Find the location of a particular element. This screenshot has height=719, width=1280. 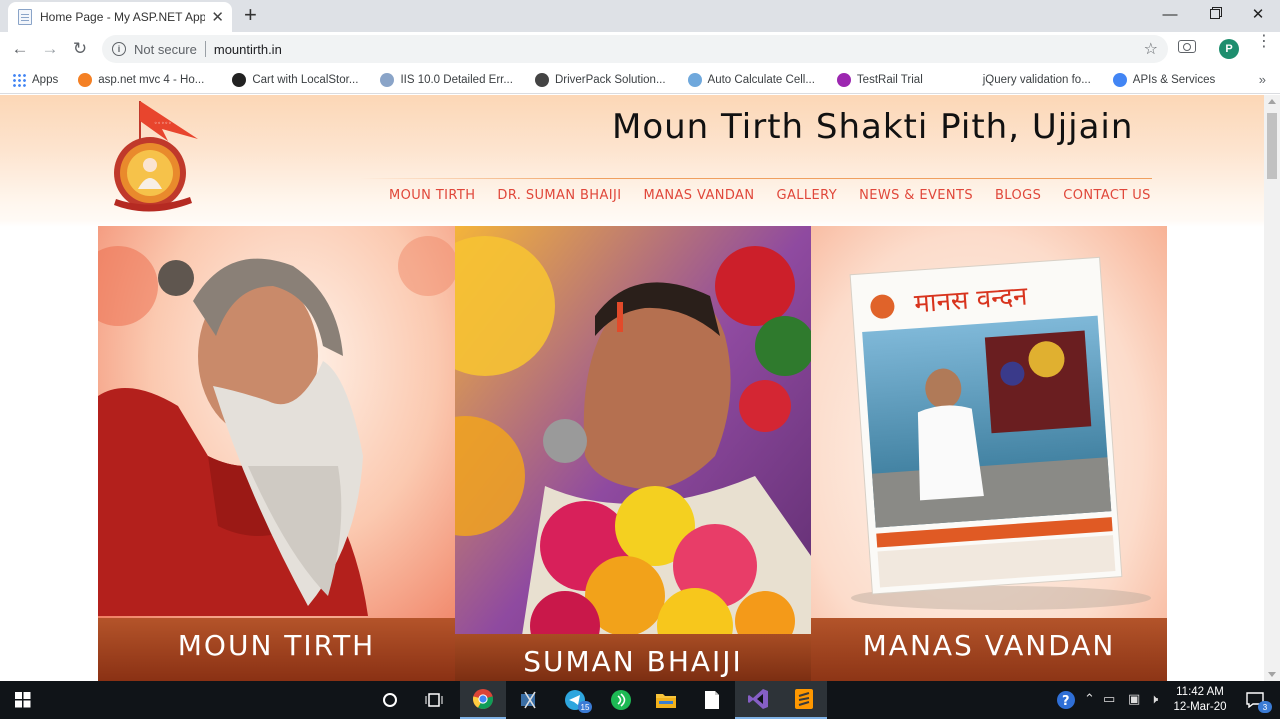

taskbar-file-explorer is located at coordinates (666, 700).